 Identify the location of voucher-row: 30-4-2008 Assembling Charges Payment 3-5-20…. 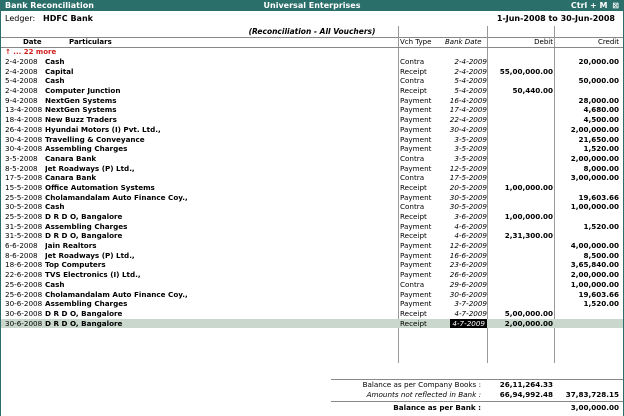
(312, 149).